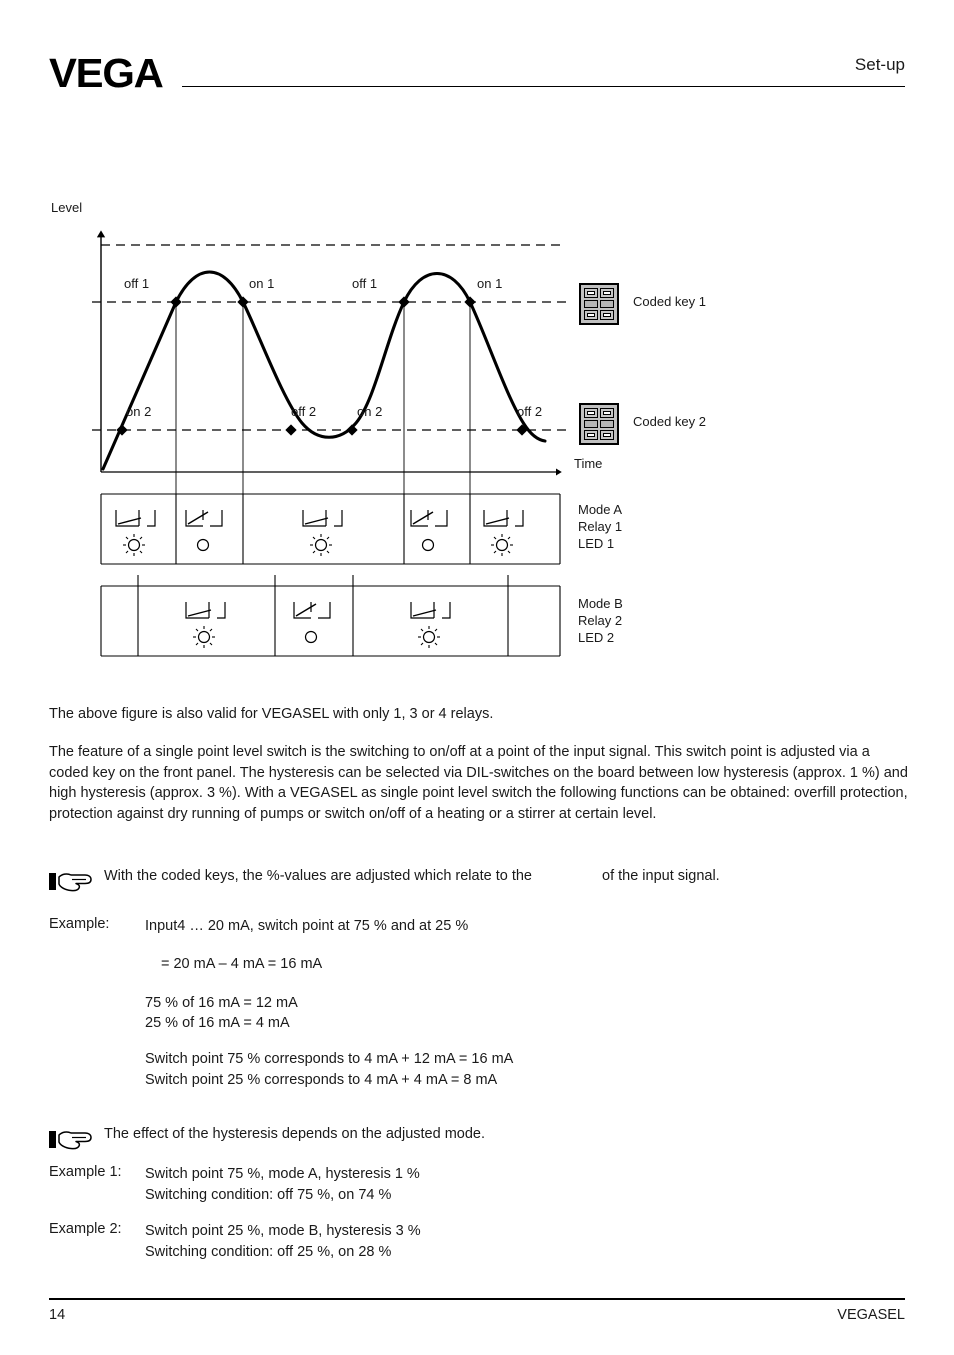  Describe the element at coordinates (470, 302) in the screenshot. I see `marker-on-1-b` at that location.